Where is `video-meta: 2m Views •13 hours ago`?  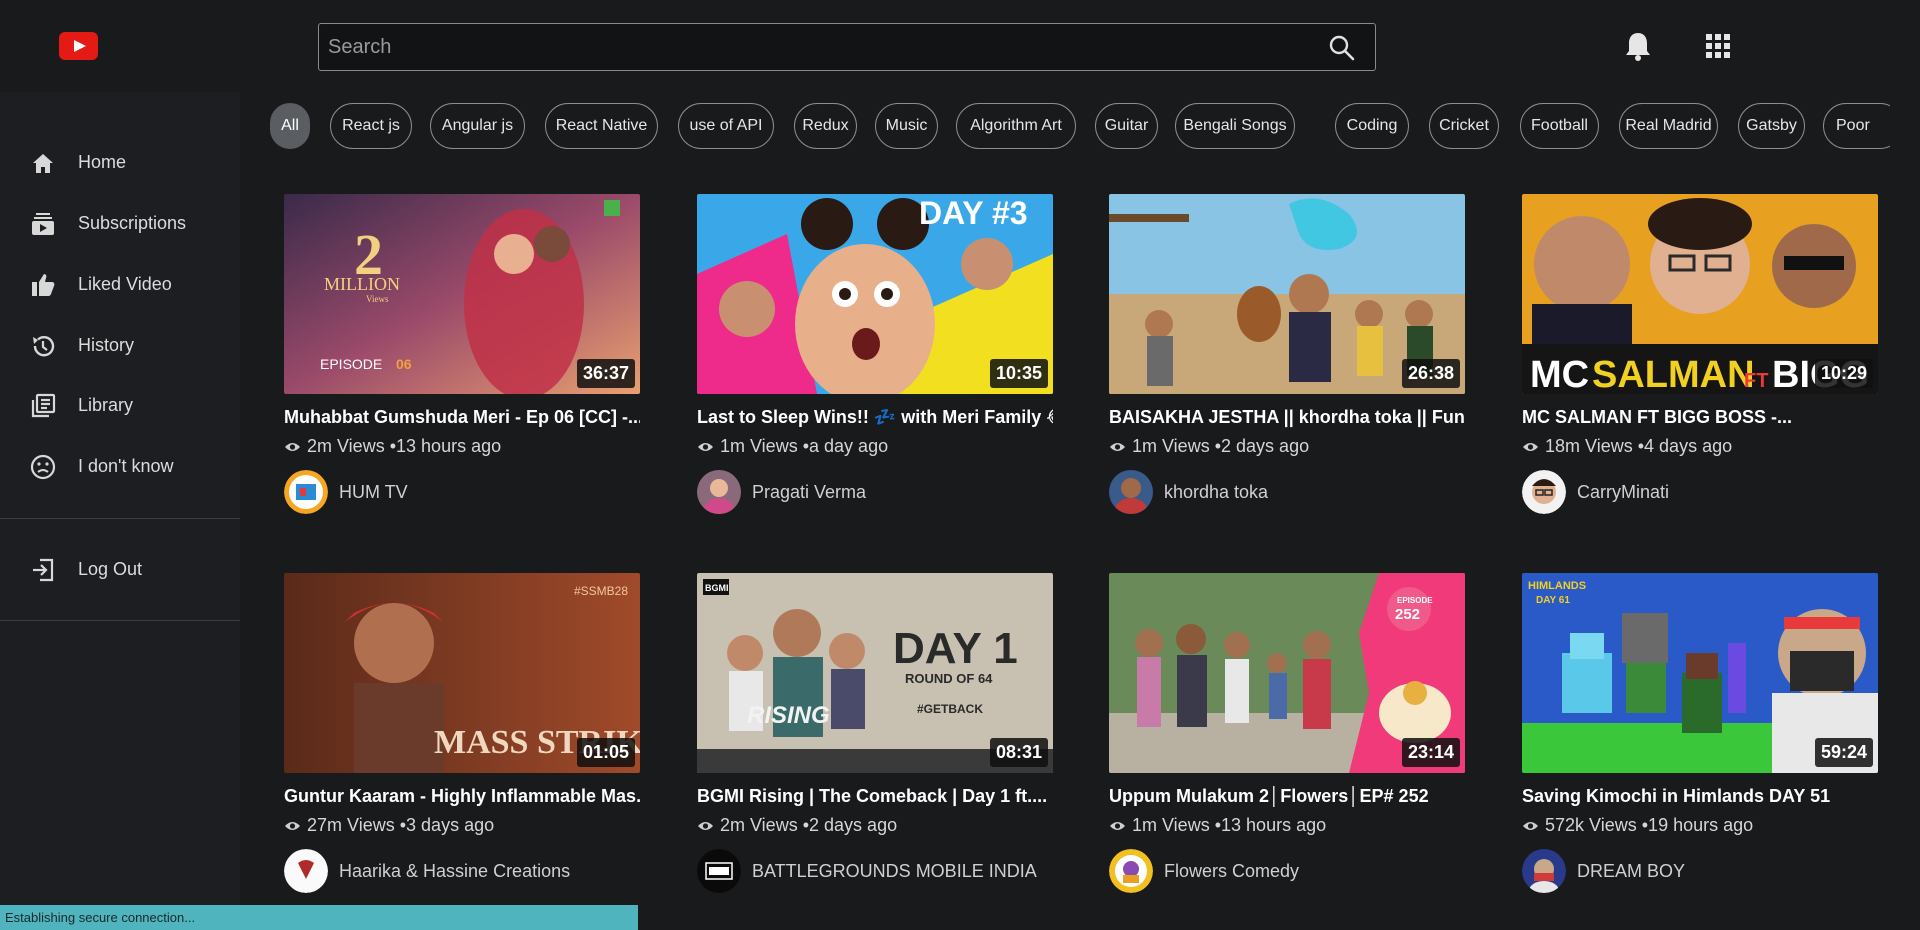
video-meta: 2m Views •13 hours ago is located at coordinates (392, 446).